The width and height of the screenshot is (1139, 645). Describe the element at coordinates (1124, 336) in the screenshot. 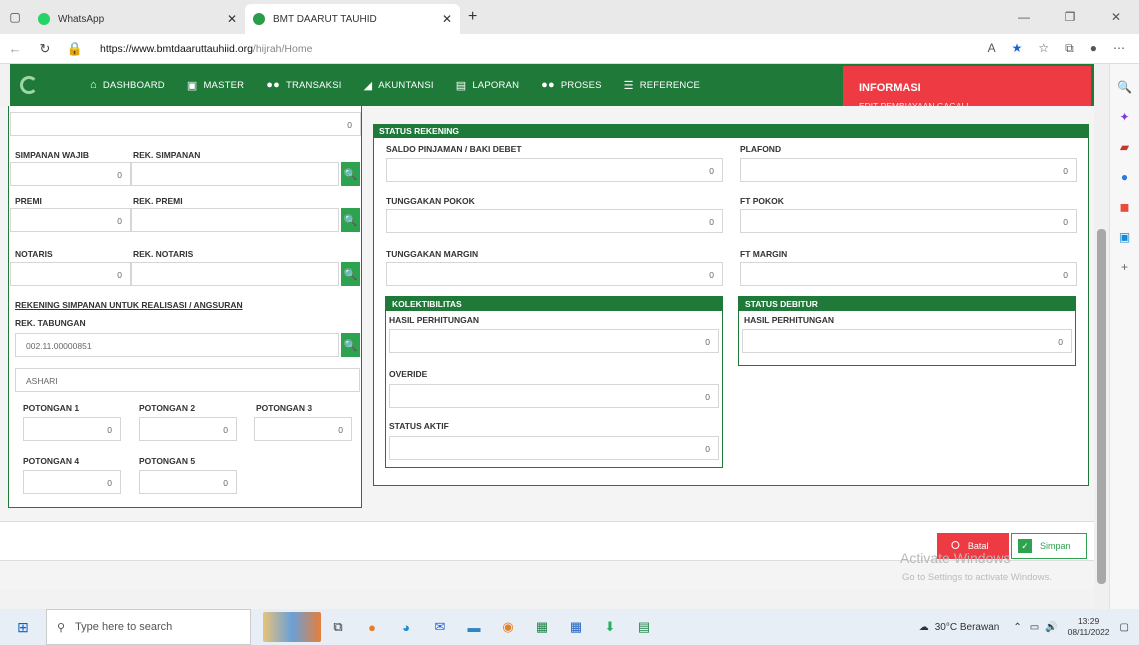

I see `edge-sidebar: 🔍 ✦ ▰ ● ◼ ▣ +` at that location.